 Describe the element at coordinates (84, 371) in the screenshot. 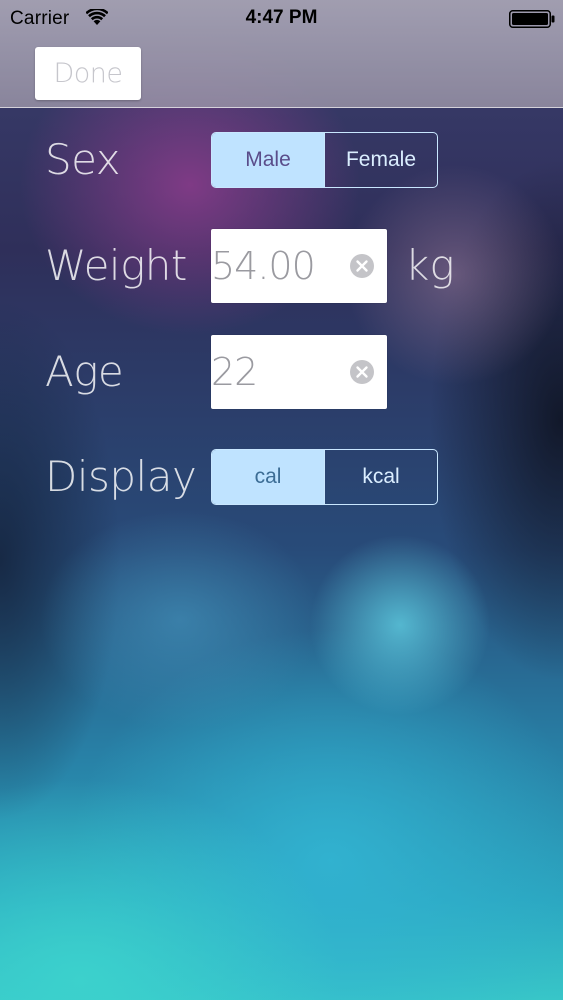

I see `age-label: Age` at that location.